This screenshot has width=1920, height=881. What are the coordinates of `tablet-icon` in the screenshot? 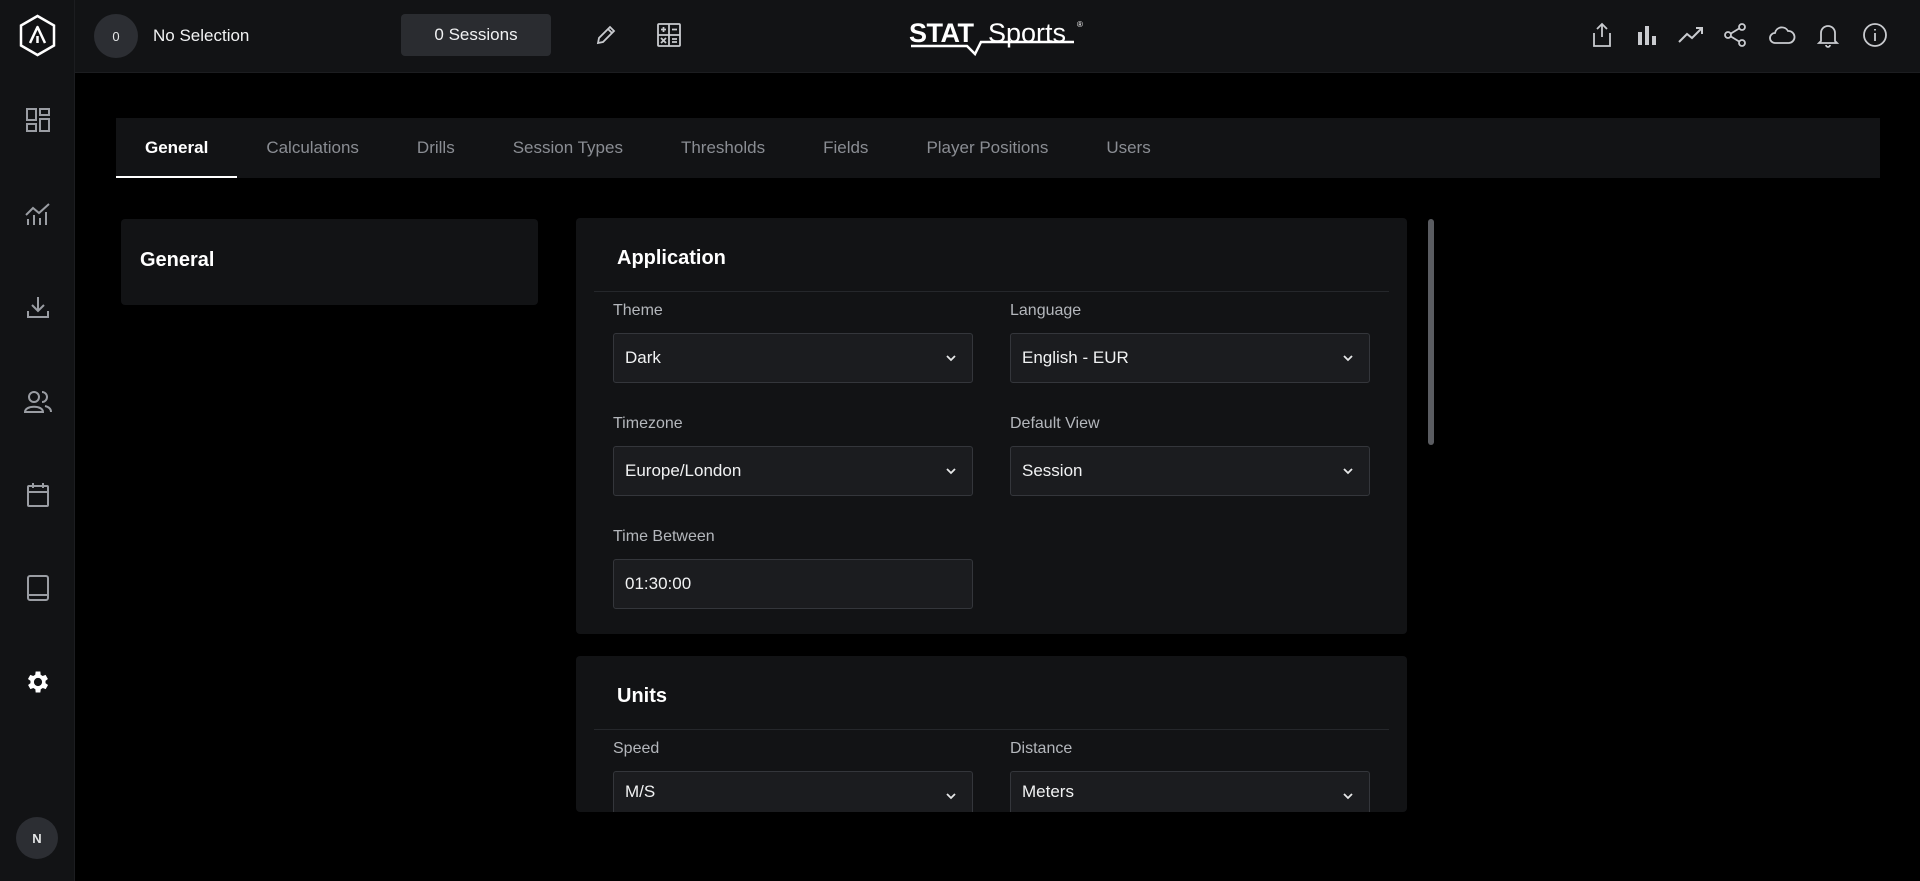 It's located at (38, 588).